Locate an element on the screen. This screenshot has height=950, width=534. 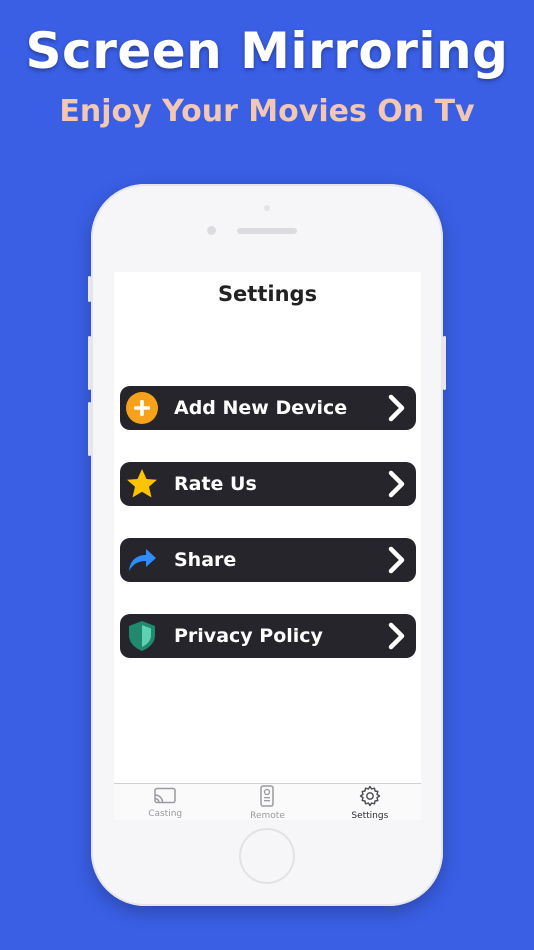
menu-item-label: Add New Device is located at coordinates (261, 408).